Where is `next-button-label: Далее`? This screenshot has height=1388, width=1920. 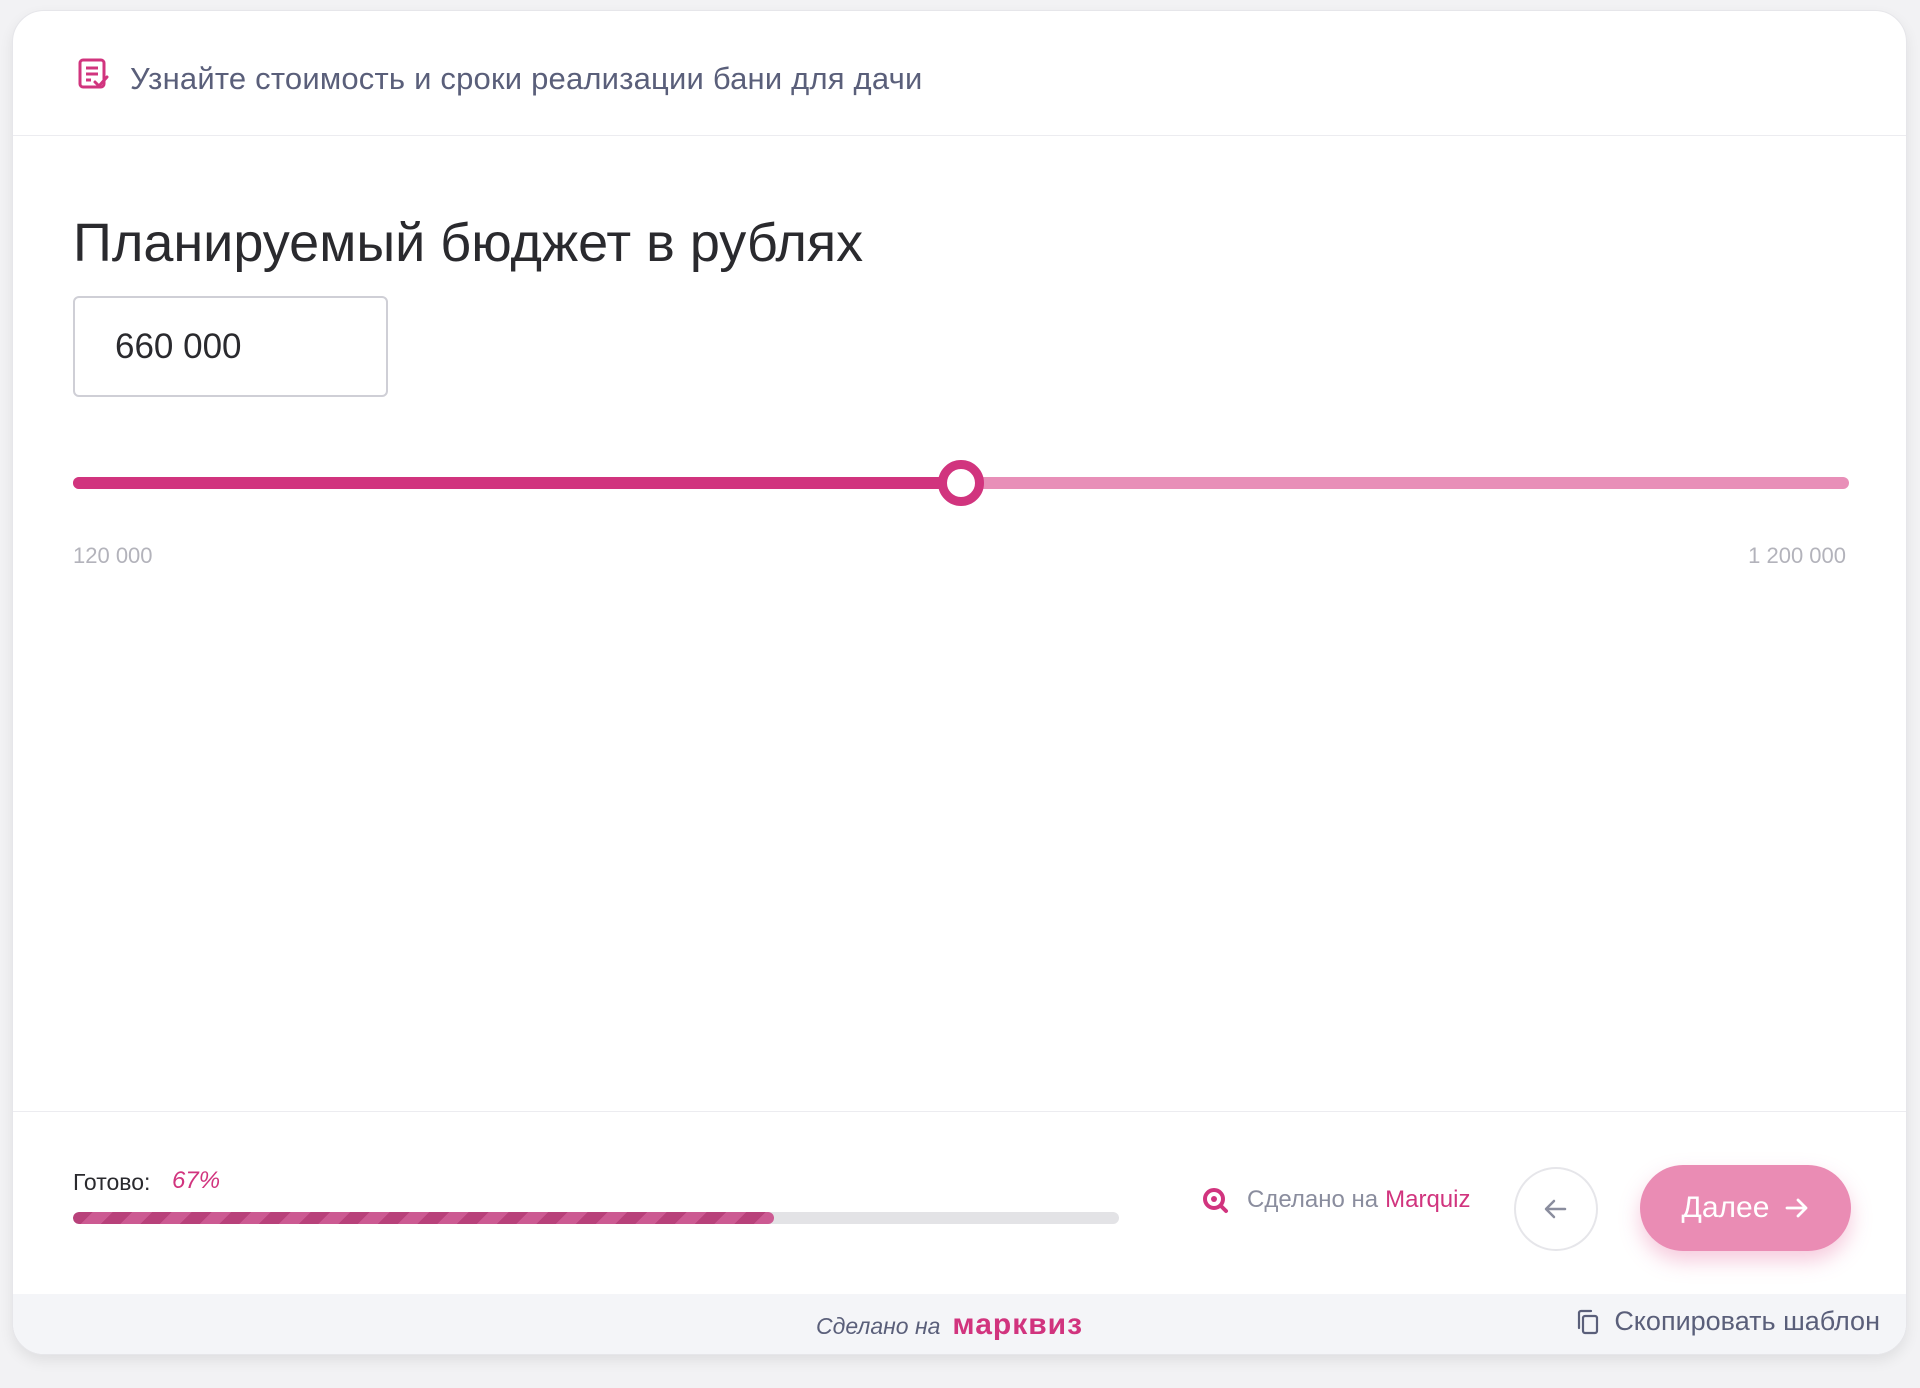 next-button-label: Далее is located at coordinates (1725, 1207).